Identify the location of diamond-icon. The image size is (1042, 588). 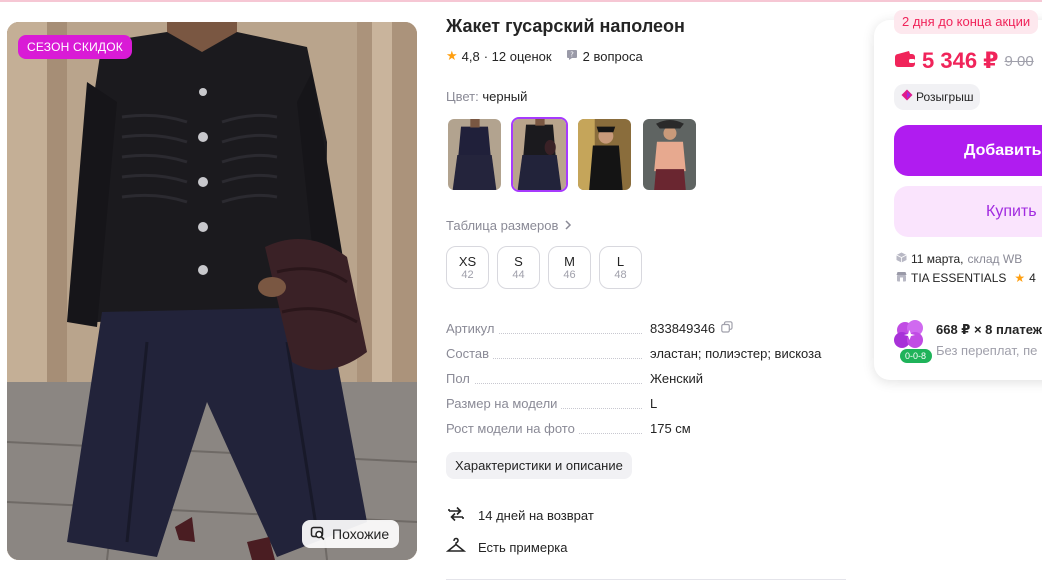
(907, 97).